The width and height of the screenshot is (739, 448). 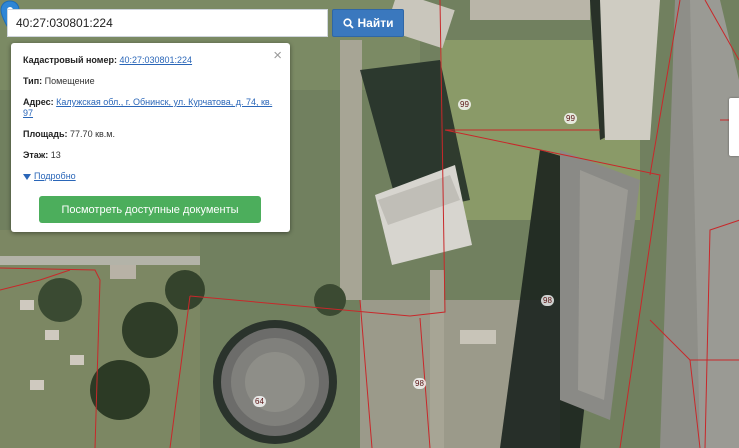 I want to click on floor-value: 13, so click(x=55, y=155).